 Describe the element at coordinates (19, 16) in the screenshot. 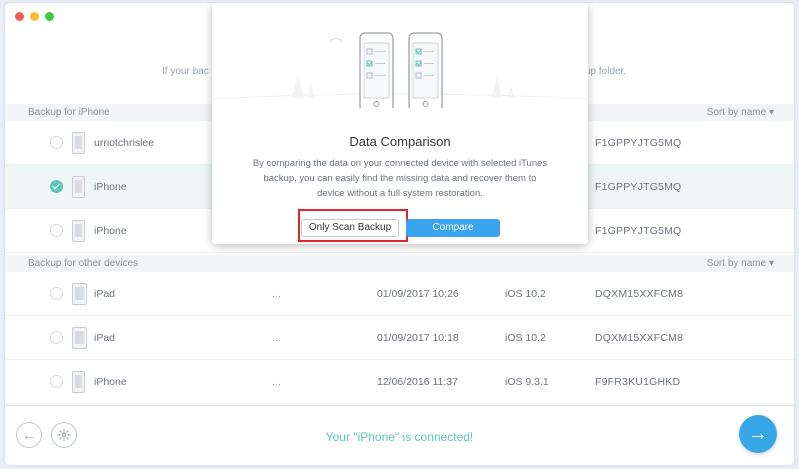

I see `close-window-button` at that location.